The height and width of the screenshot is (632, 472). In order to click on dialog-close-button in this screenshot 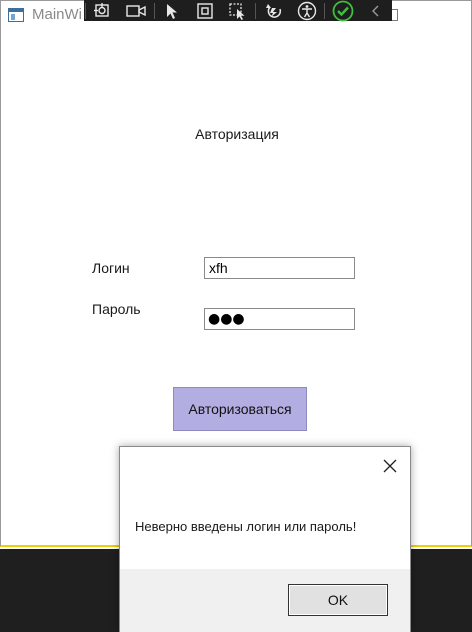, I will do `click(390, 466)`.